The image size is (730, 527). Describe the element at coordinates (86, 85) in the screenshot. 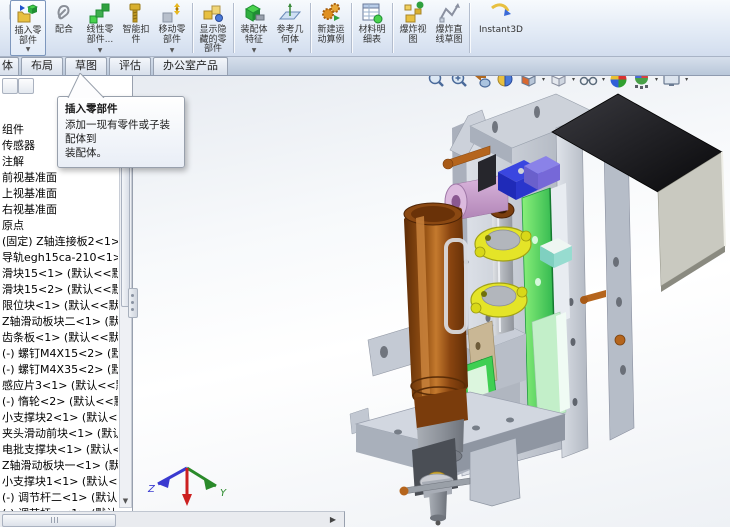

I see `tooltip-pointer` at that location.